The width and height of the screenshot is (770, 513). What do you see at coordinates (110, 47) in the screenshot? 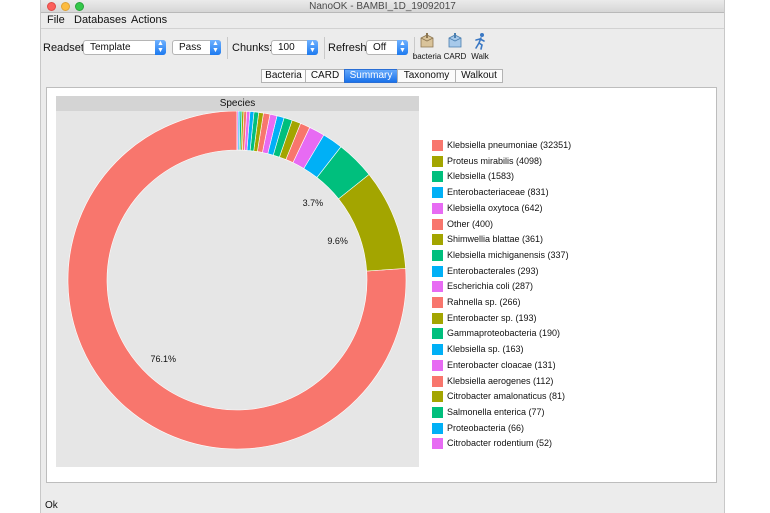
I see `readset-value: Template` at bounding box center [110, 47].